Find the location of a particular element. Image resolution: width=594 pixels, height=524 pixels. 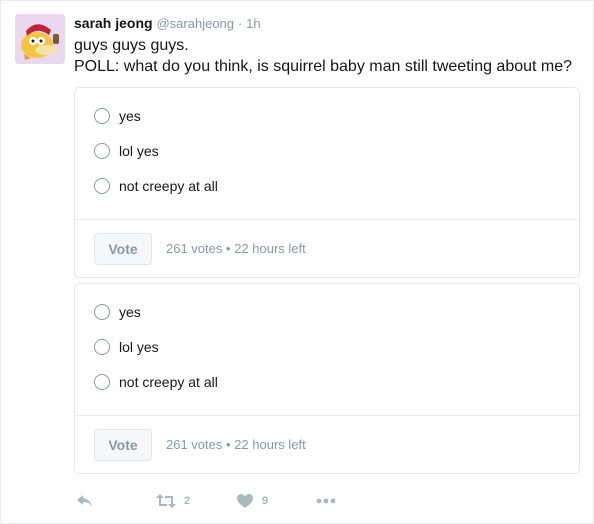

tweet-timestamp: 1h is located at coordinates (253, 23).